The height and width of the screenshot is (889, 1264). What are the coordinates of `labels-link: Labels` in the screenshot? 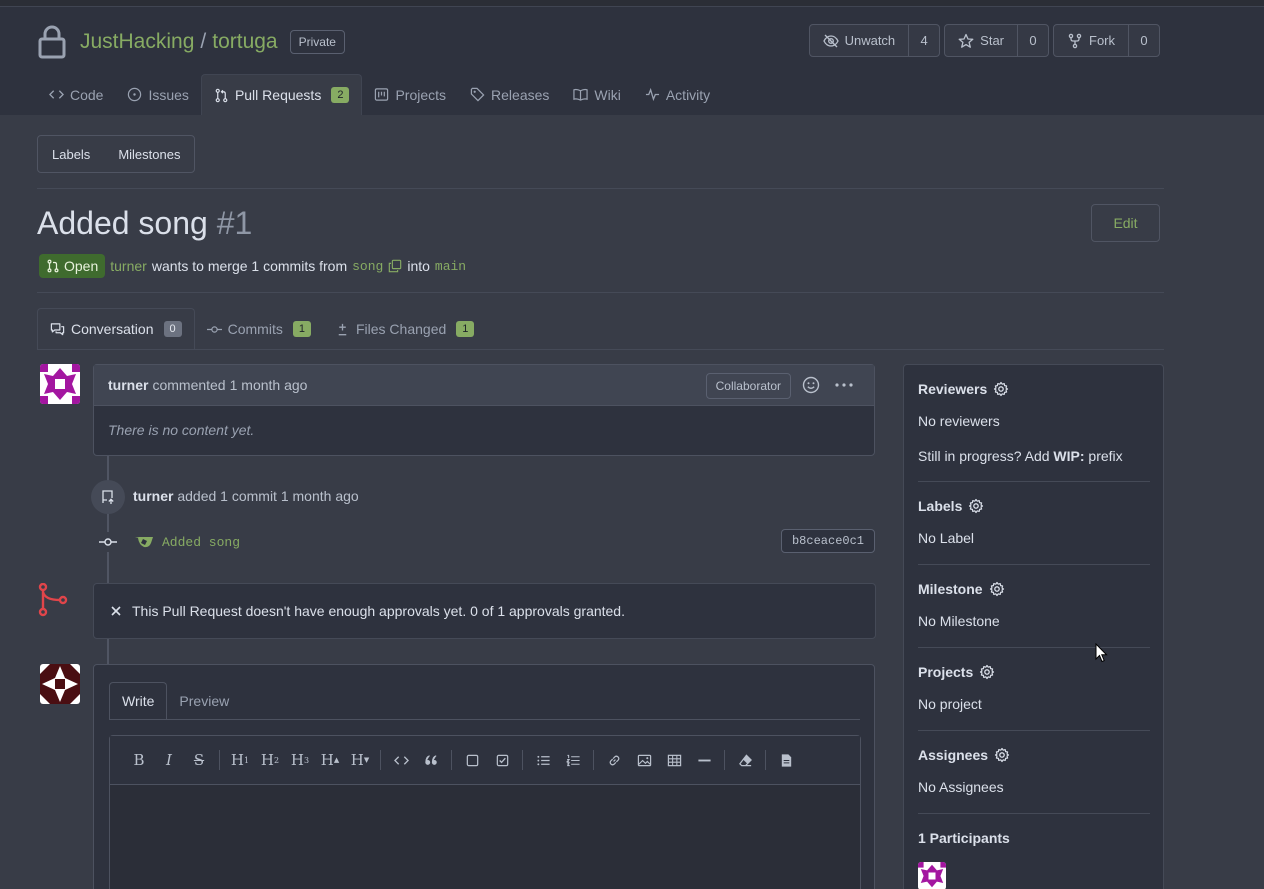 It's located at (71, 154).